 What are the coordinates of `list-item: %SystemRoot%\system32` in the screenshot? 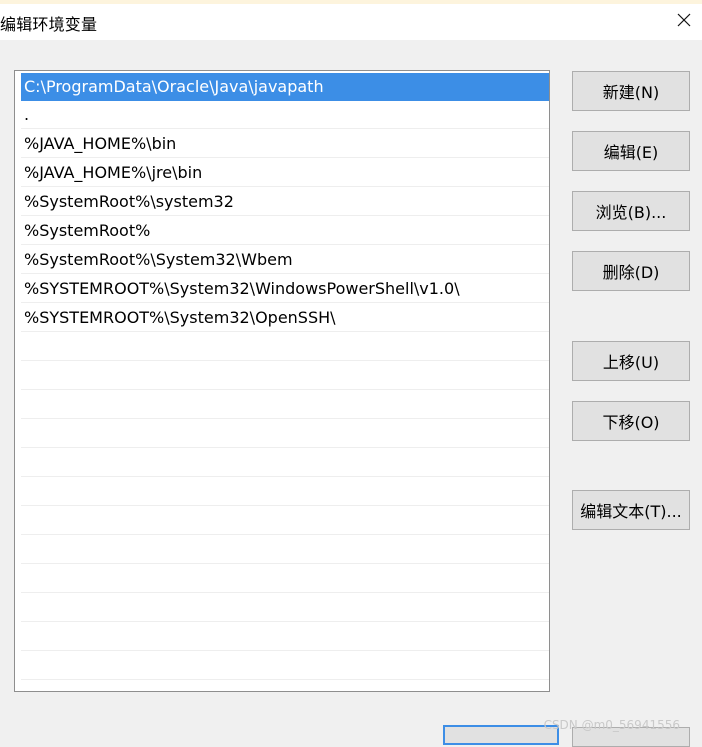 It's located at (285, 202).